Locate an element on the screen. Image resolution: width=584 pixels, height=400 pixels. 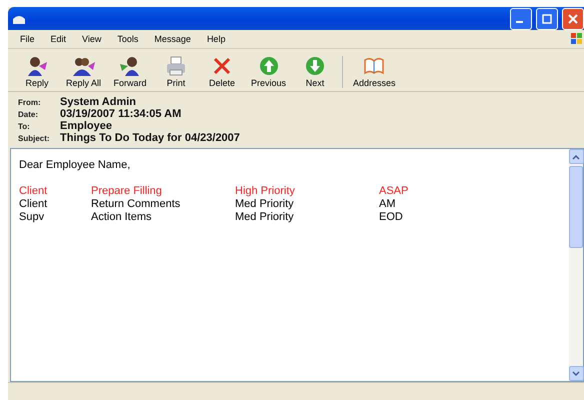
task-text: Return Comments is located at coordinates (136, 204).